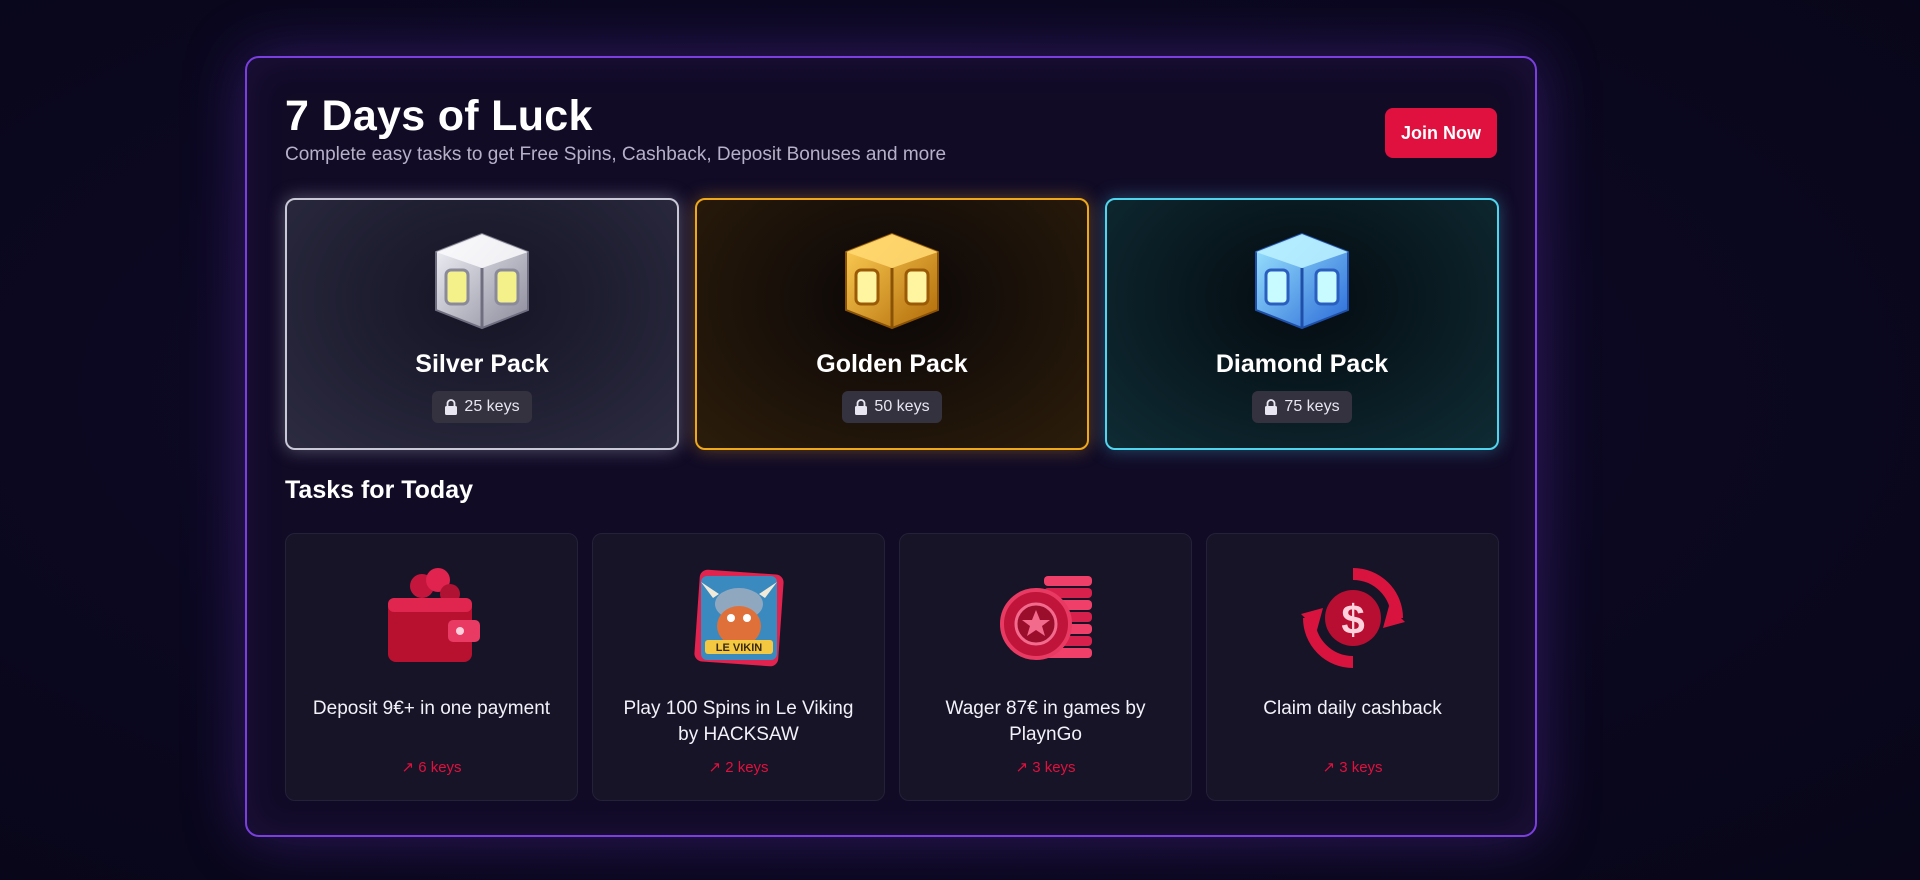 Image resolution: width=1920 pixels, height=880 pixels. Describe the element at coordinates (738, 618) in the screenshot. I see `le-viking-game-icon: LE VIKIN` at that location.